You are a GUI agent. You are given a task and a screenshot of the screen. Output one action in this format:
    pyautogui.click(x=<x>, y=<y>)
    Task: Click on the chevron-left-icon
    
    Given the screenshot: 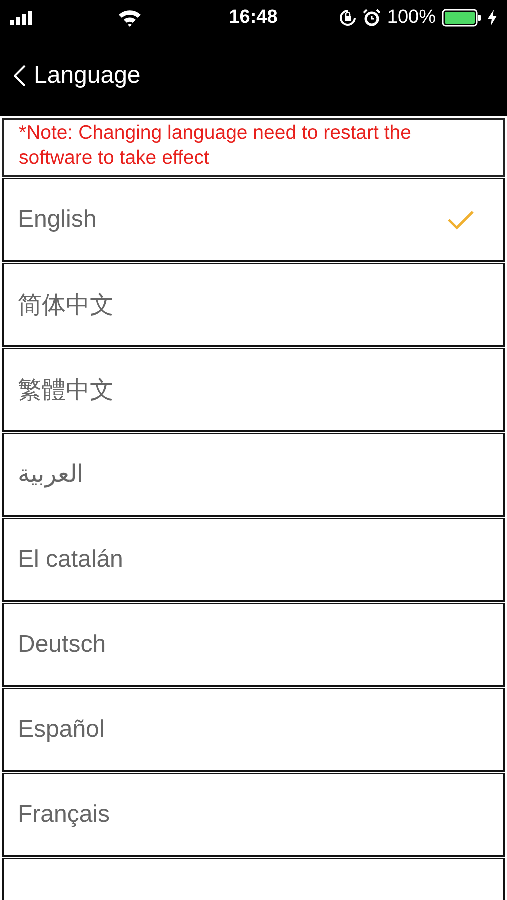 What is the action you would take?
    pyautogui.click(x=20, y=76)
    